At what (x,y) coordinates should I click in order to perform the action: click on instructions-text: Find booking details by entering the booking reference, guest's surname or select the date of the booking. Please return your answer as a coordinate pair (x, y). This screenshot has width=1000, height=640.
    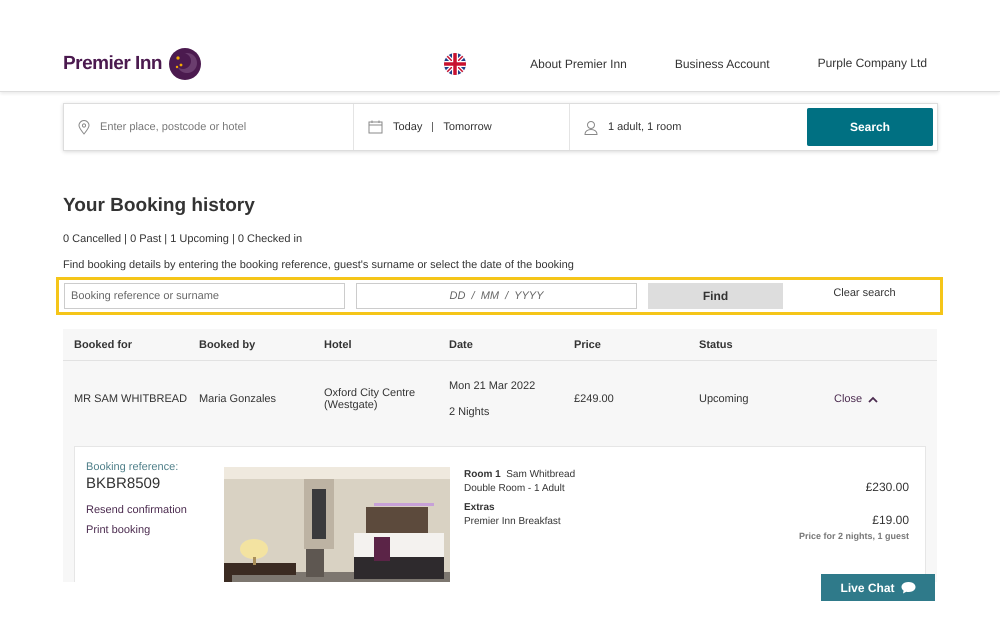
    Looking at the image, I should click on (319, 265).